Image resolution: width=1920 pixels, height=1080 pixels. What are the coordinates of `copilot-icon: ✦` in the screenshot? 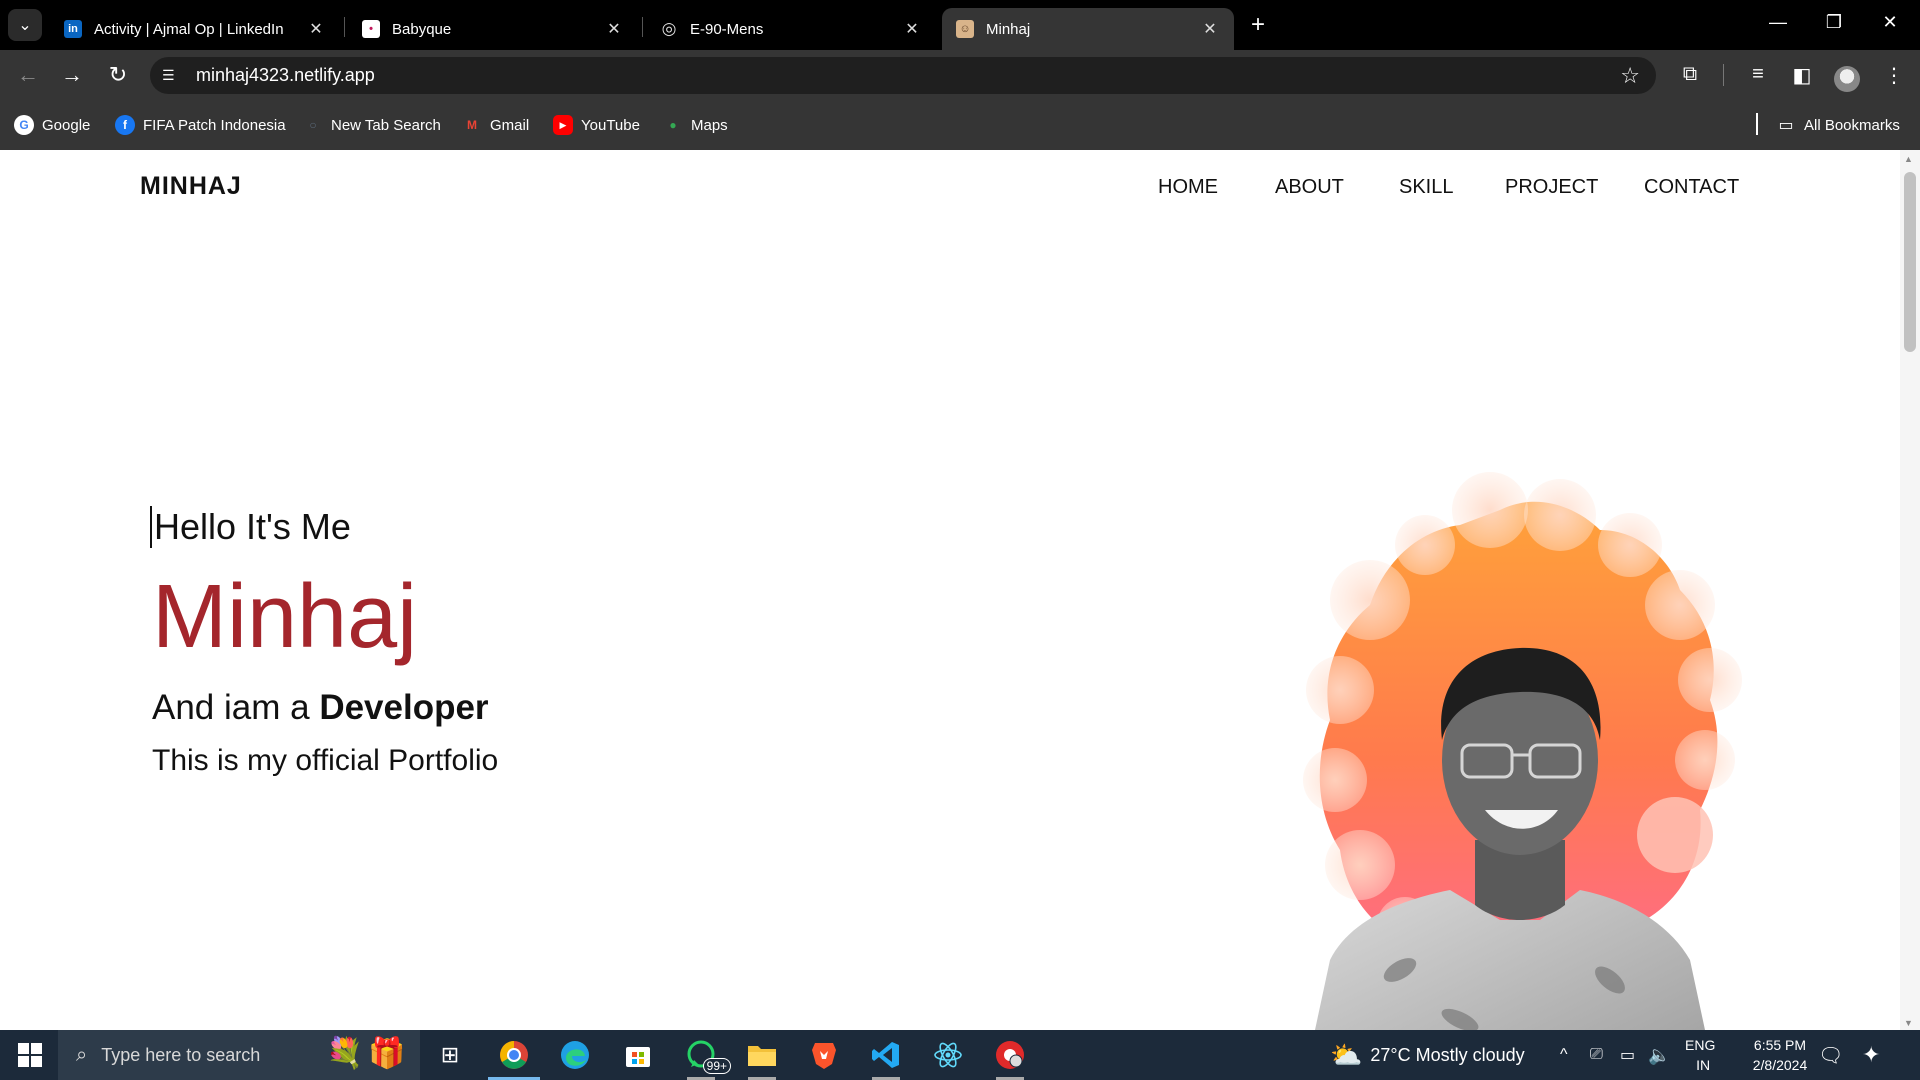 It's located at (1871, 1055).